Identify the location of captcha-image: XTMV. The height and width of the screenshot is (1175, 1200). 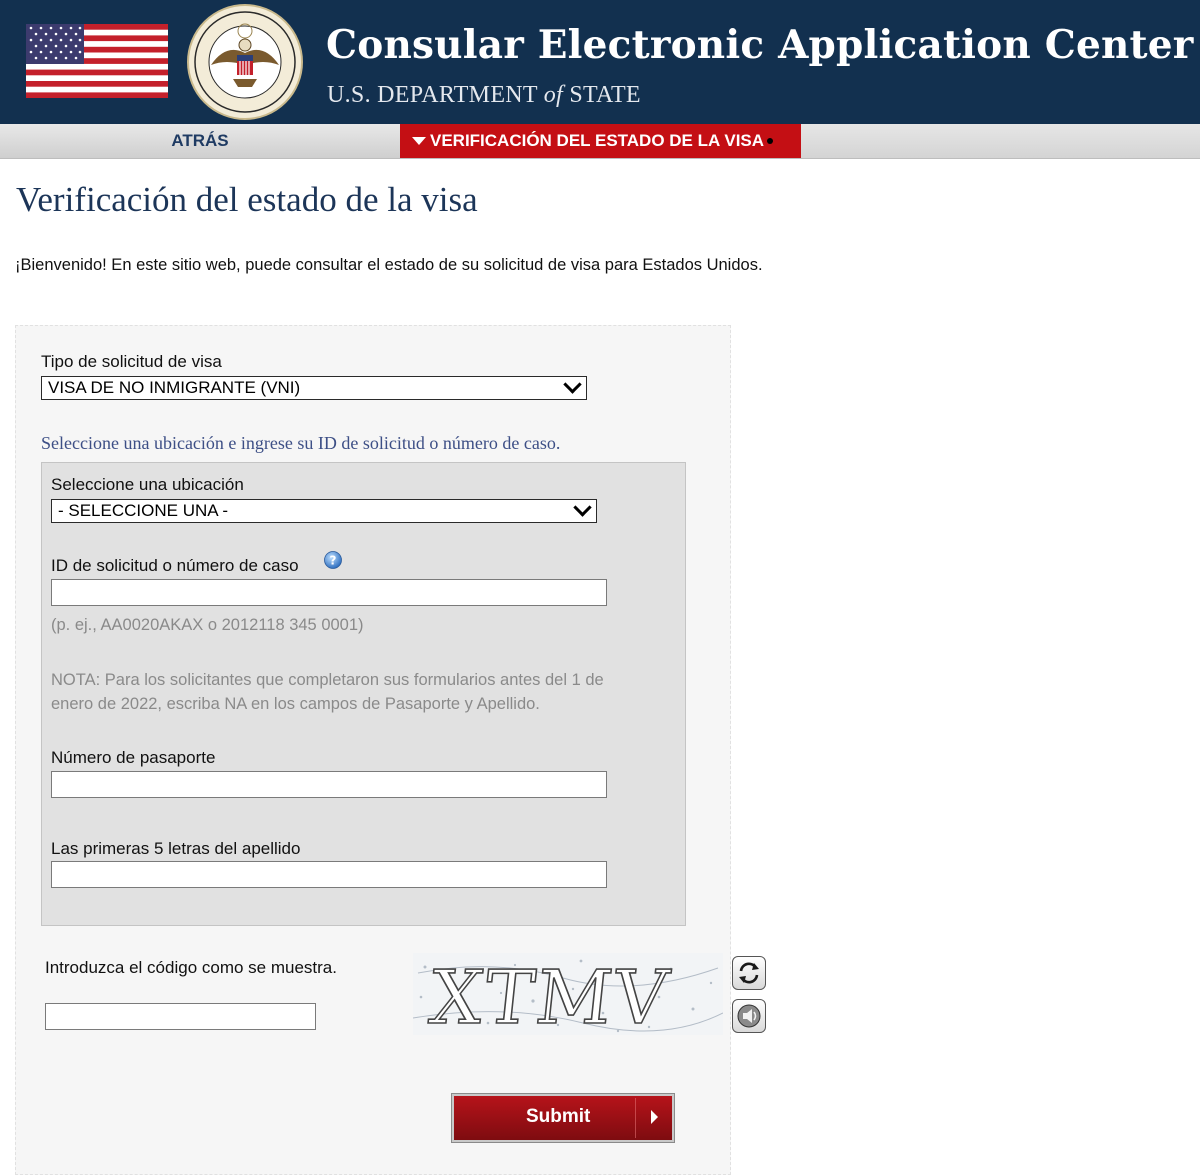
(568, 997).